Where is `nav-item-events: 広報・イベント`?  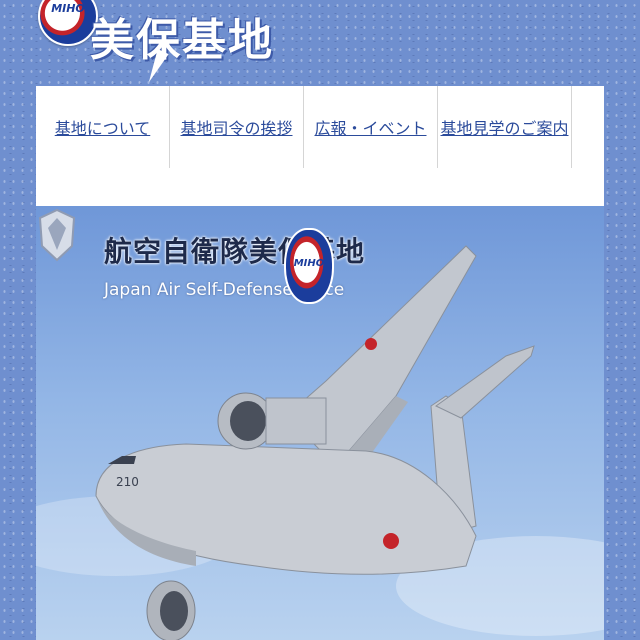 nav-item-events: 広報・イベント is located at coordinates (371, 127).